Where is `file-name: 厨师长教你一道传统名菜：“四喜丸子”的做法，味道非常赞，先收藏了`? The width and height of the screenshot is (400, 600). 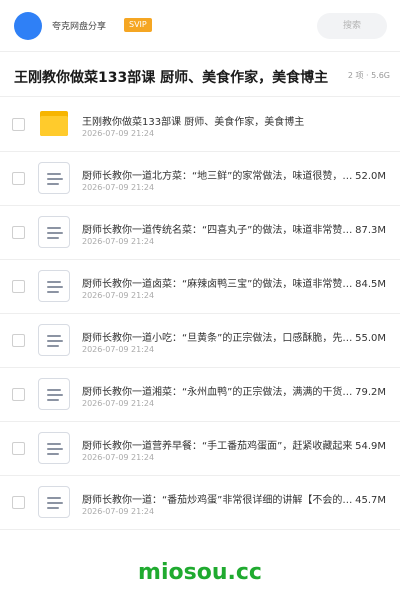 file-name: 厨师长教你一道传统名菜：“四喜丸子”的做法，味道非常赞，先收藏了 is located at coordinates (218, 228).